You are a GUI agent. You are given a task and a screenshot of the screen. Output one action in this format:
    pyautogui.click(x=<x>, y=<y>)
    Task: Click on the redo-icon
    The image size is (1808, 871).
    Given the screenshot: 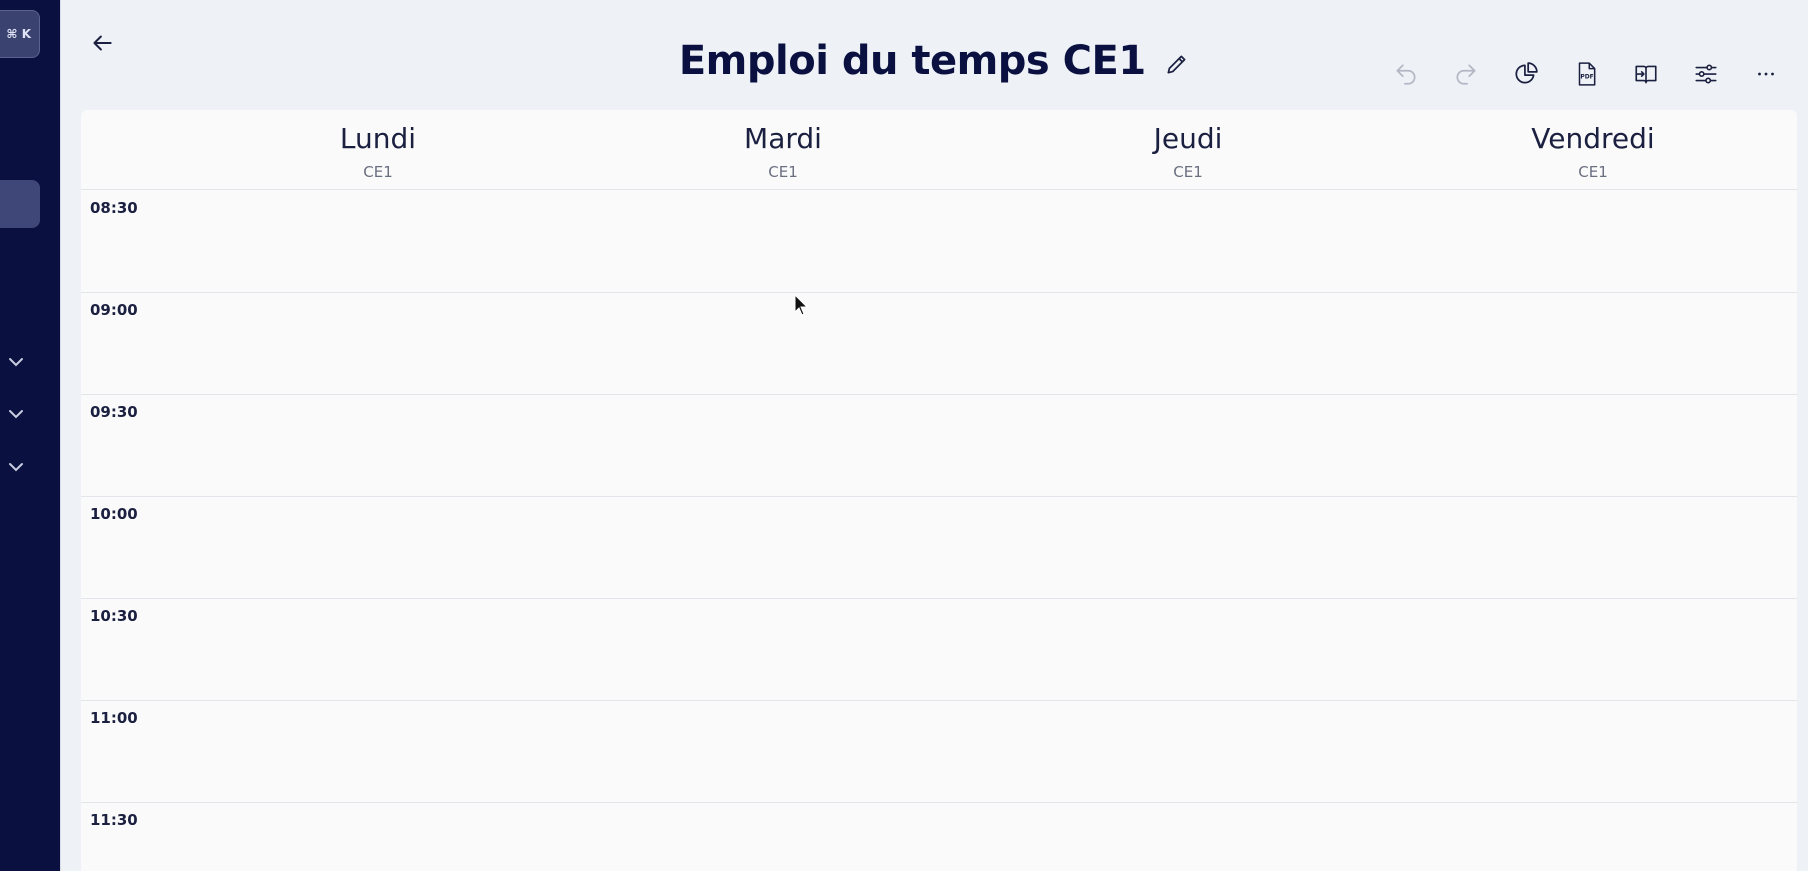 What is the action you would take?
    pyautogui.click(x=1466, y=74)
    